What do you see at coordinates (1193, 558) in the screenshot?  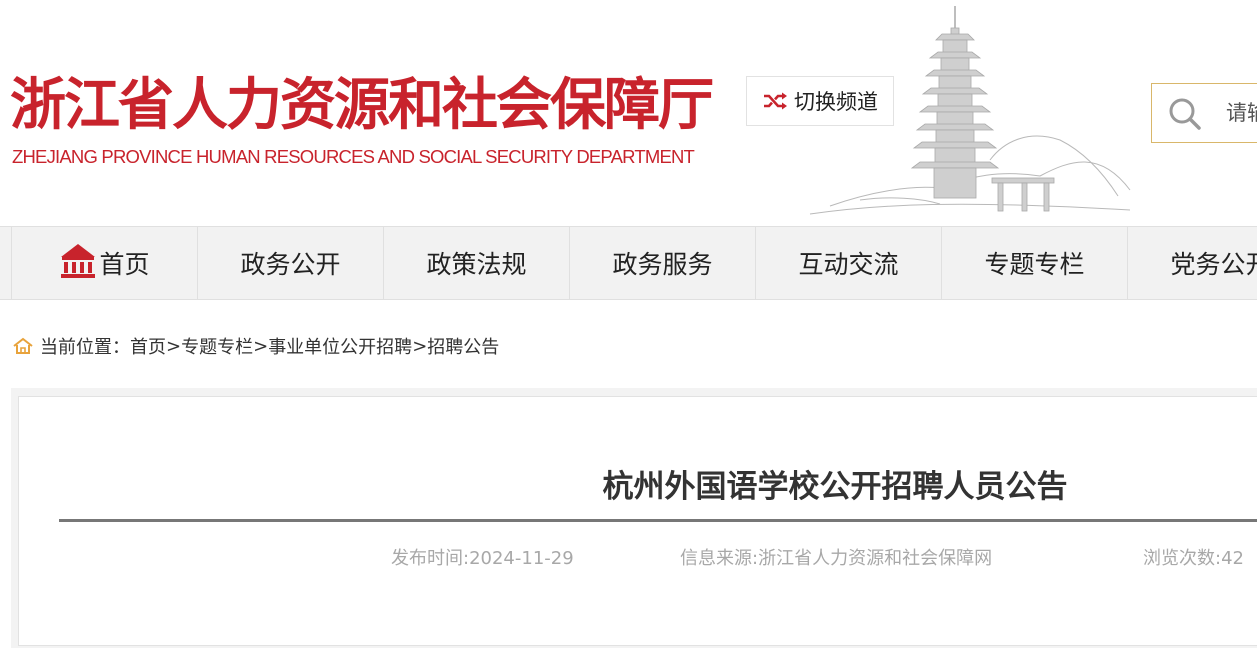 I see `article-view-count: 浏览次数:42` at bounding box center [1193, 558].